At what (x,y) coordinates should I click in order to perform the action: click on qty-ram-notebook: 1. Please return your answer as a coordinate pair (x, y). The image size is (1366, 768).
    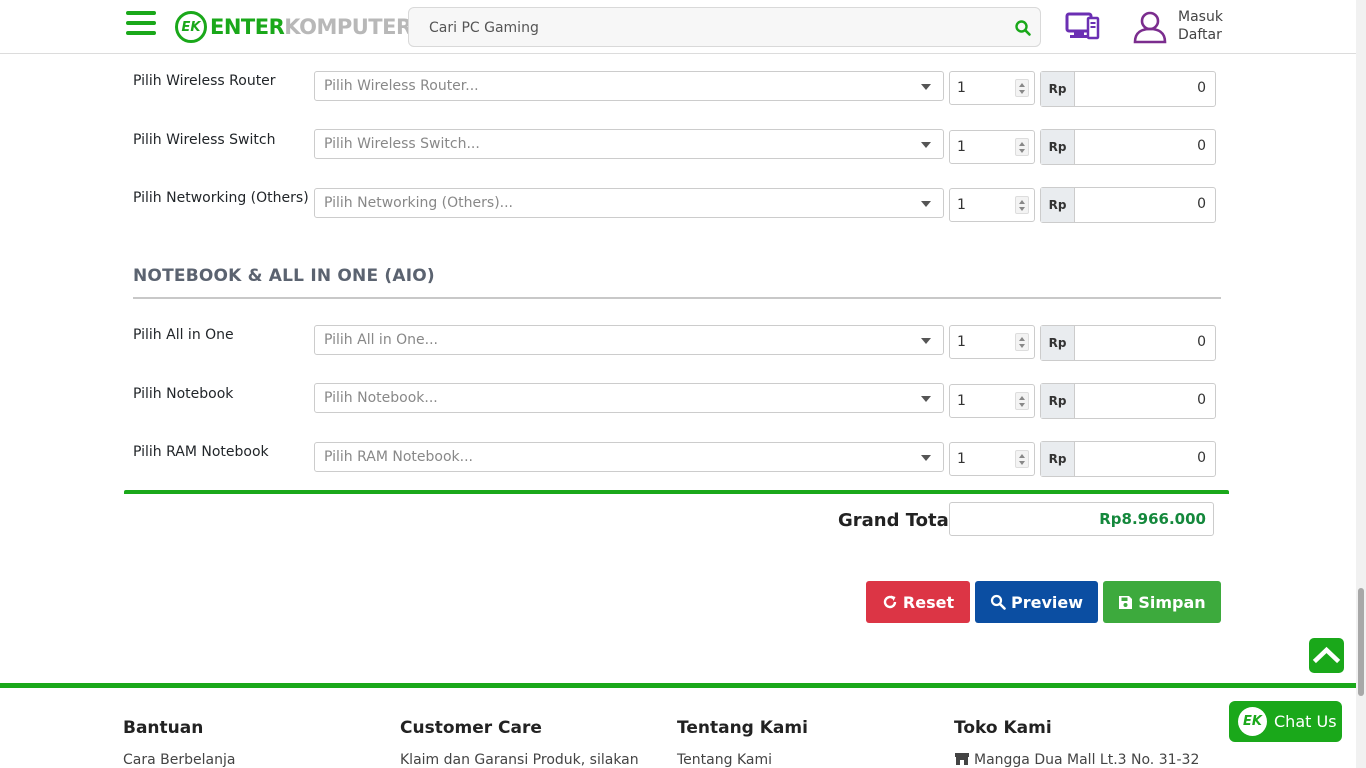
    Looking at the image, I should click on (992, 459).